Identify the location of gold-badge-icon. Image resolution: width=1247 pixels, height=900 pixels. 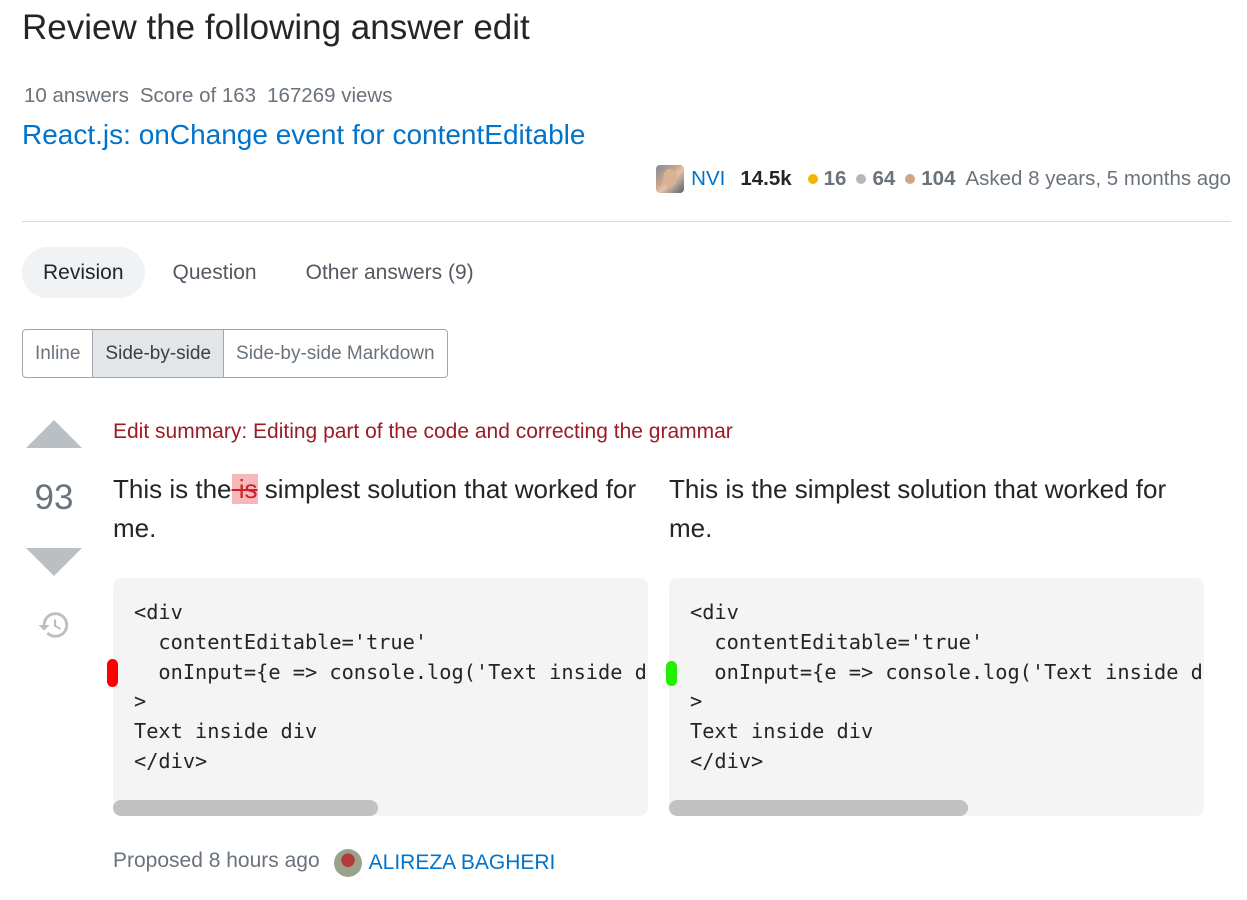
(812, 179).